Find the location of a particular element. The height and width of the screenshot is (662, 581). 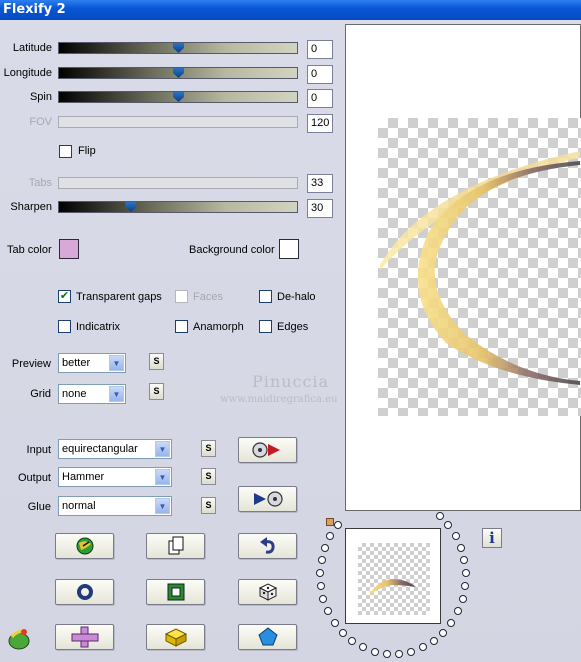

indicatrix-checkbox is located at coordinates (64, 326).